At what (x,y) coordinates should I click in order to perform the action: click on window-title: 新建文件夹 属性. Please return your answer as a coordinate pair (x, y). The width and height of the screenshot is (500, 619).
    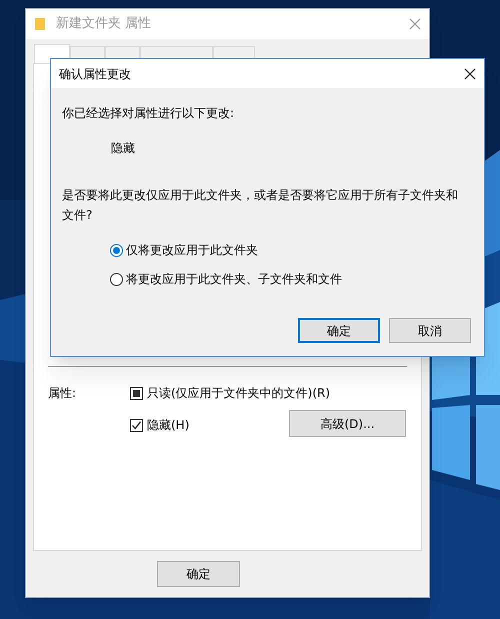
    Looking at the image, I should click on (104, 24).